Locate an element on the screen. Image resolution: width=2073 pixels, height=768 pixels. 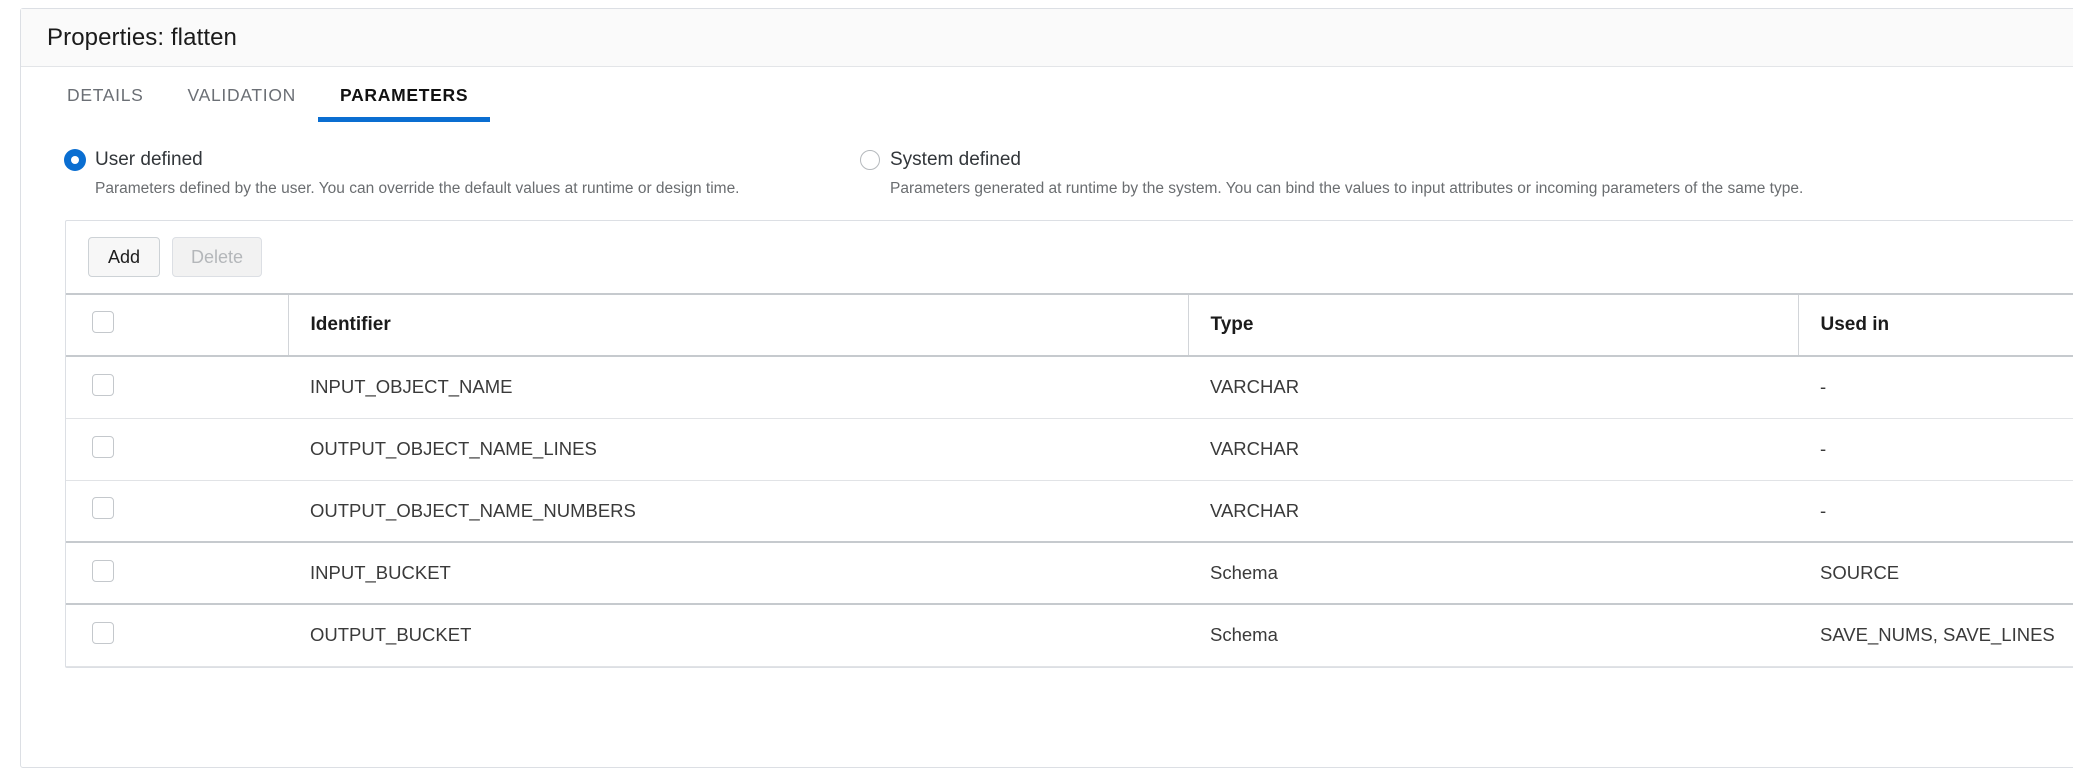
page-title: Properties: flatten is located at coordinates (142, 37).